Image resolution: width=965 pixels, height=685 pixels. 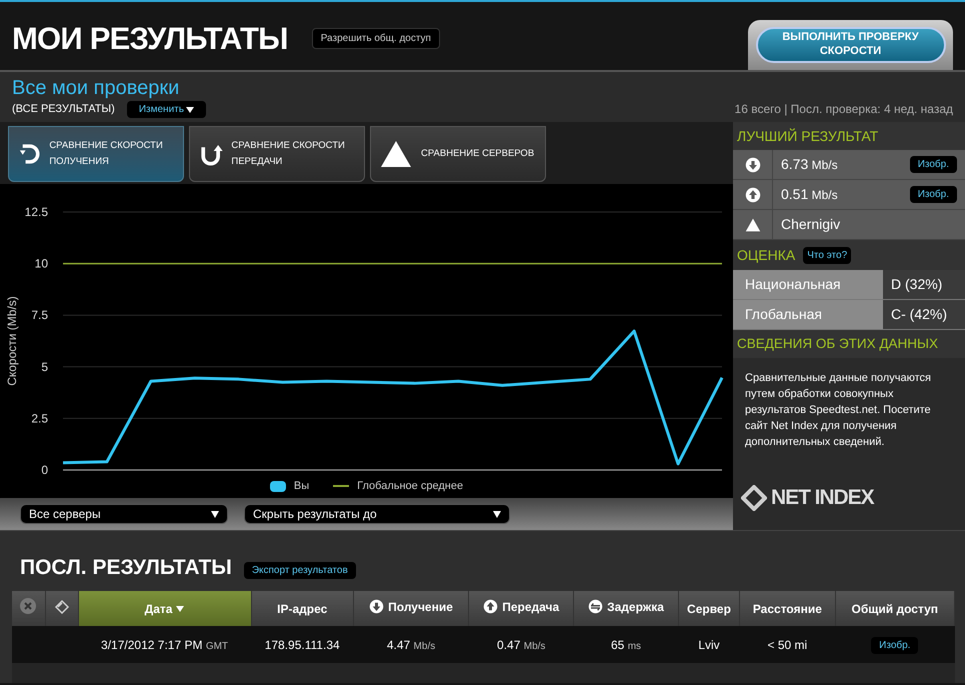 What do you see at coordinates (894, 608) in the screenshot?
I see `column-header: Общий доступ` at bounding box center [894, 608].